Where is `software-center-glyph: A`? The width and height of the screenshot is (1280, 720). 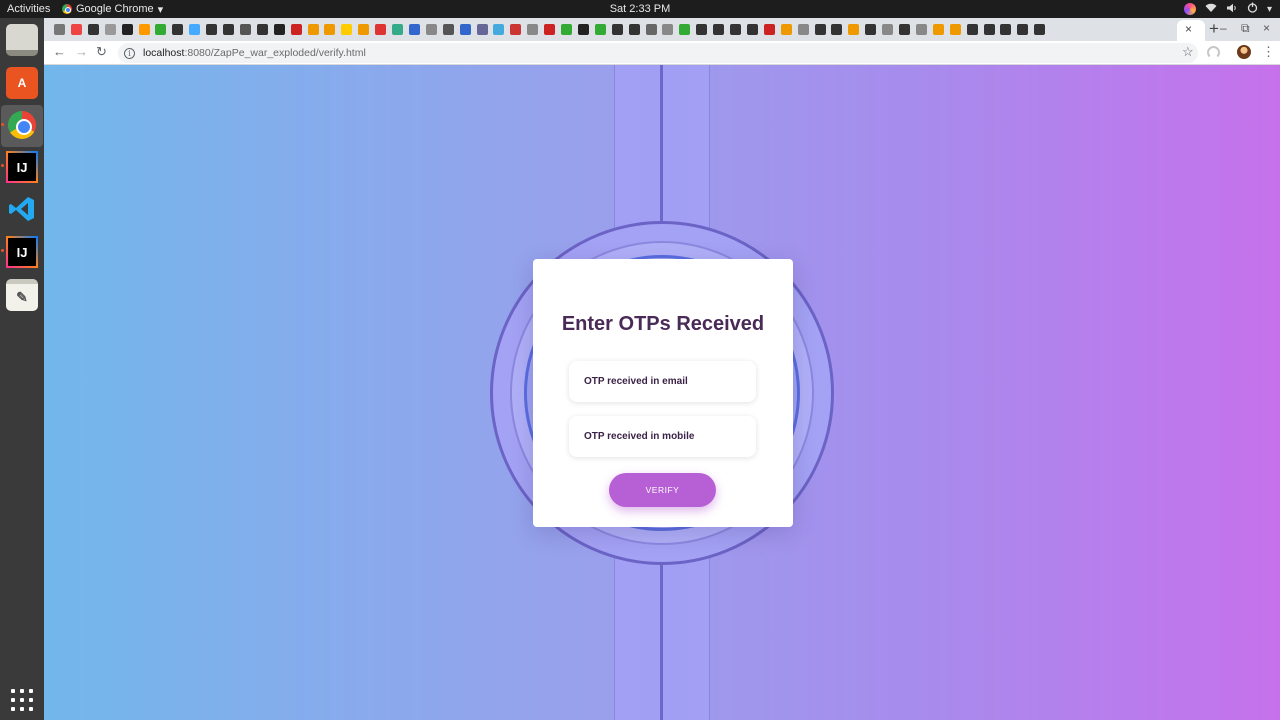 software-center-glyph: A is located at coordinates (22, 83).